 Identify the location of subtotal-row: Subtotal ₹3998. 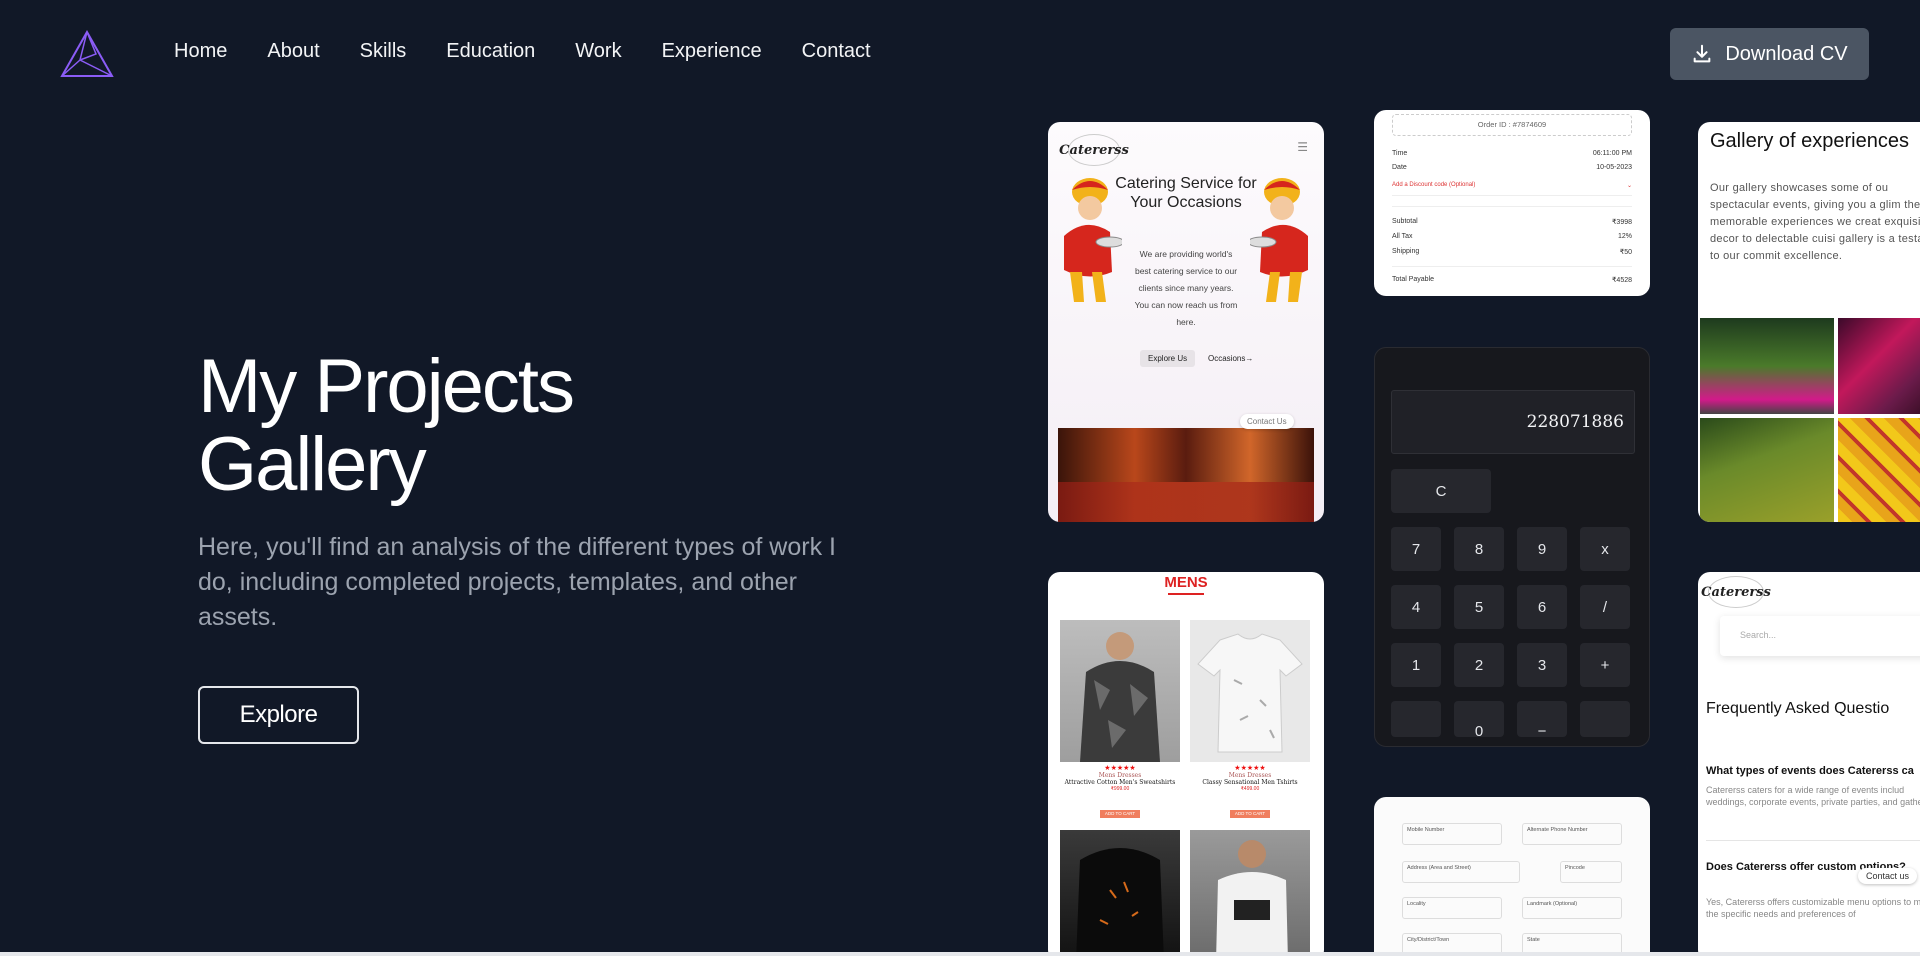
(1512, 222).